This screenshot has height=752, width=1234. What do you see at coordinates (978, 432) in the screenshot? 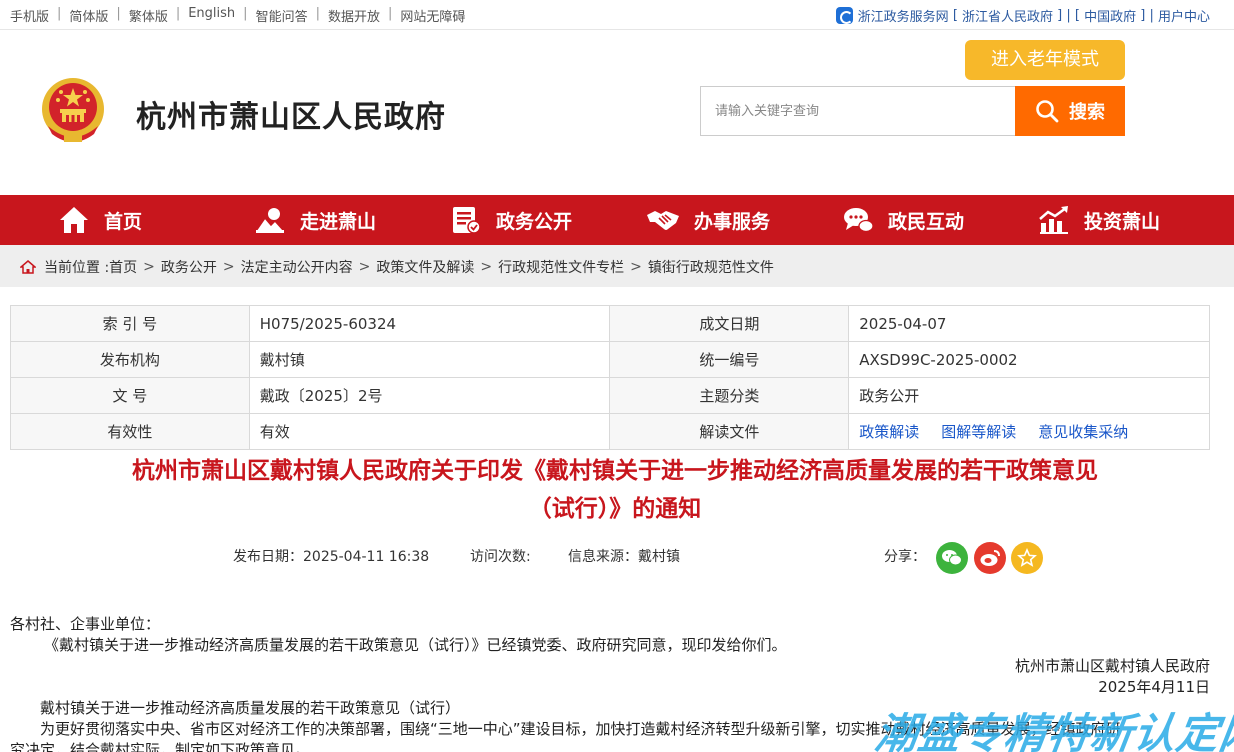
I see `graphic-interpretation-link: 图解等解读` at bounding box center [978, 432].